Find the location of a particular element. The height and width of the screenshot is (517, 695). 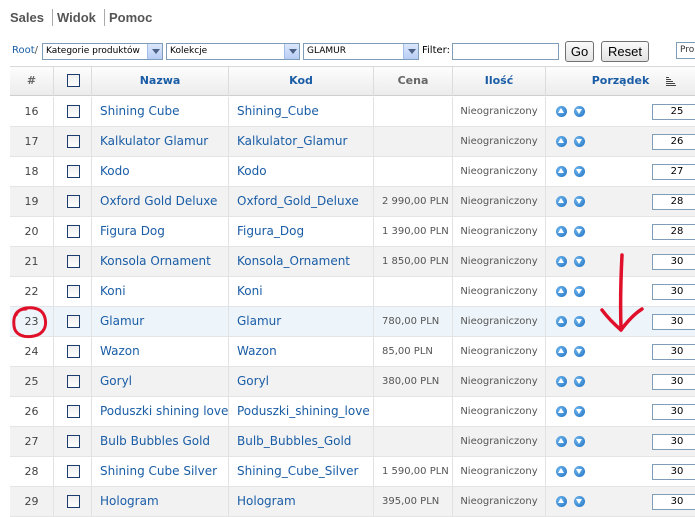

table-row: 22 Koni Koni Nieograniczony 30 is located at coordinates (352, 292).